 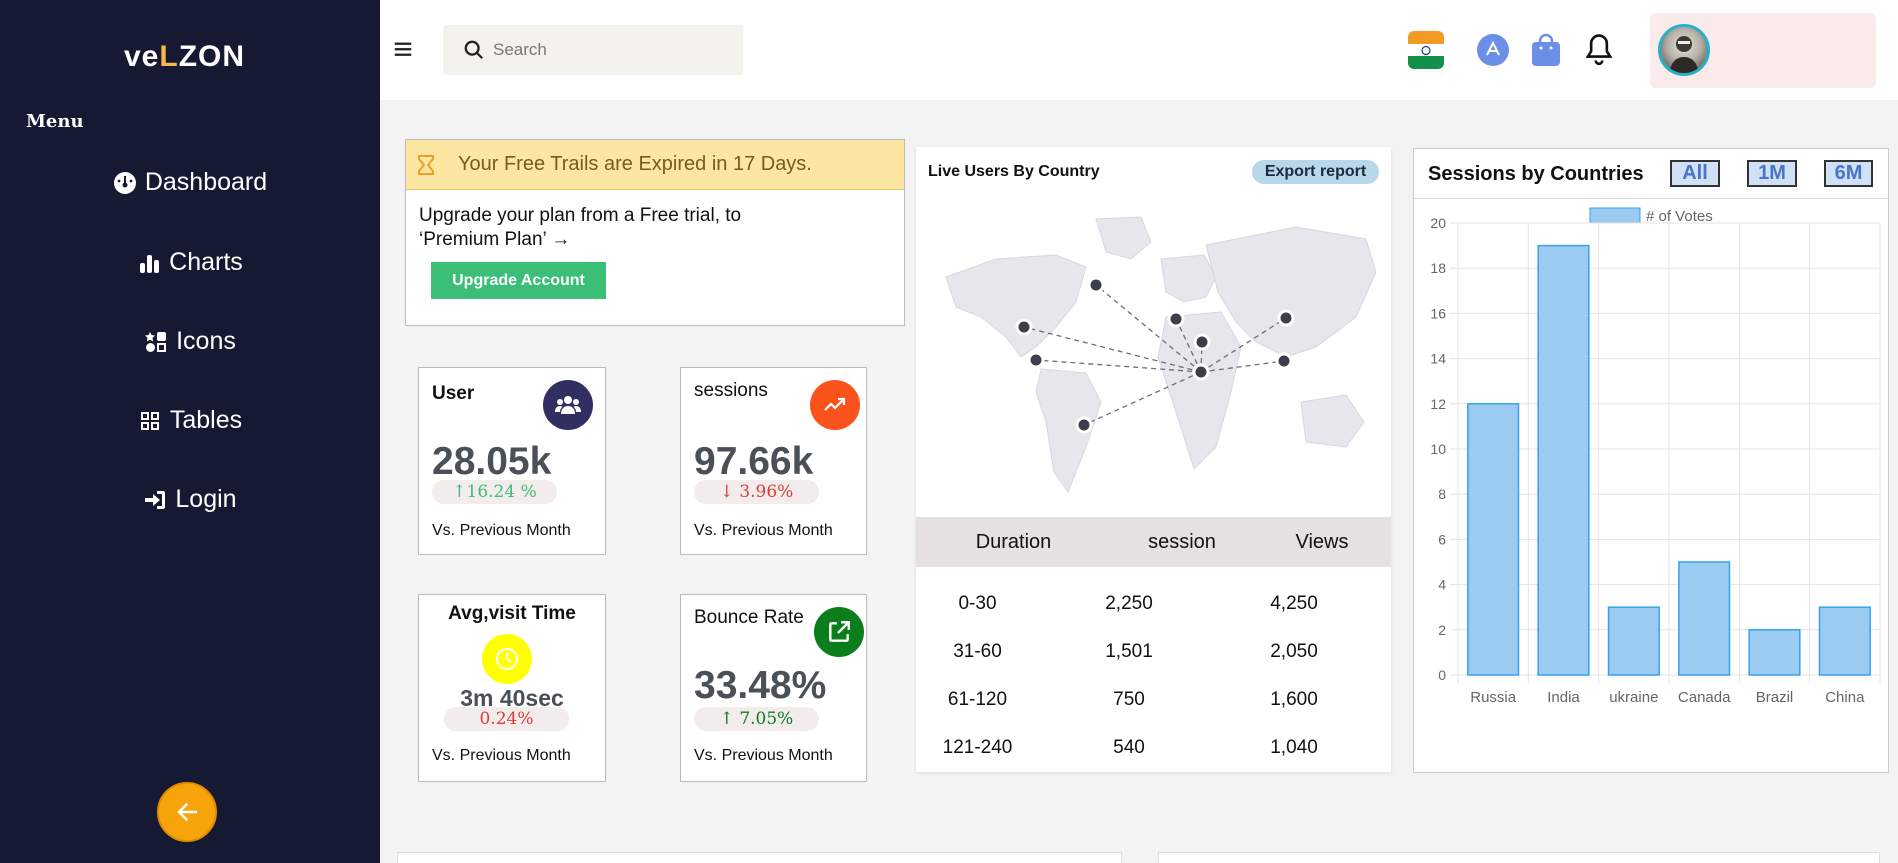 I want to click on user-profile-button, so click(x=1763, y=50).